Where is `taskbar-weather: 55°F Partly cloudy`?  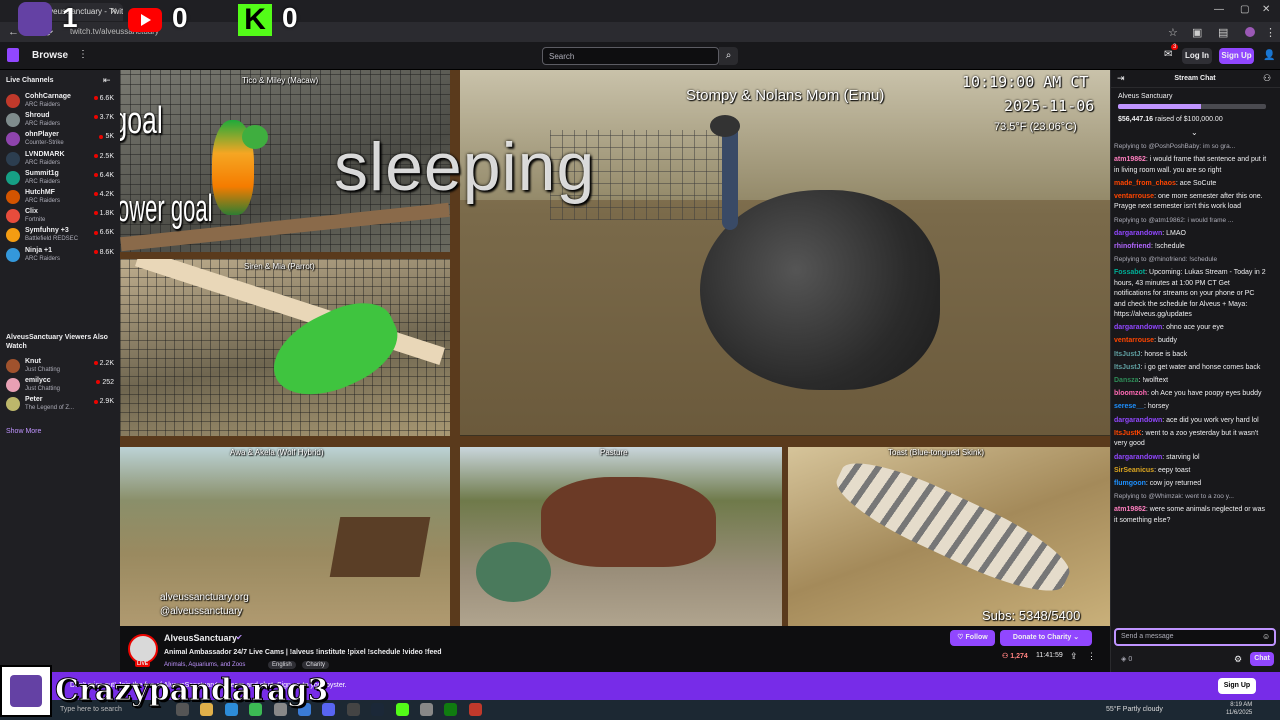 taskbar-weather: 55°F Partly cloudy is located at coordinates (1134, 709).